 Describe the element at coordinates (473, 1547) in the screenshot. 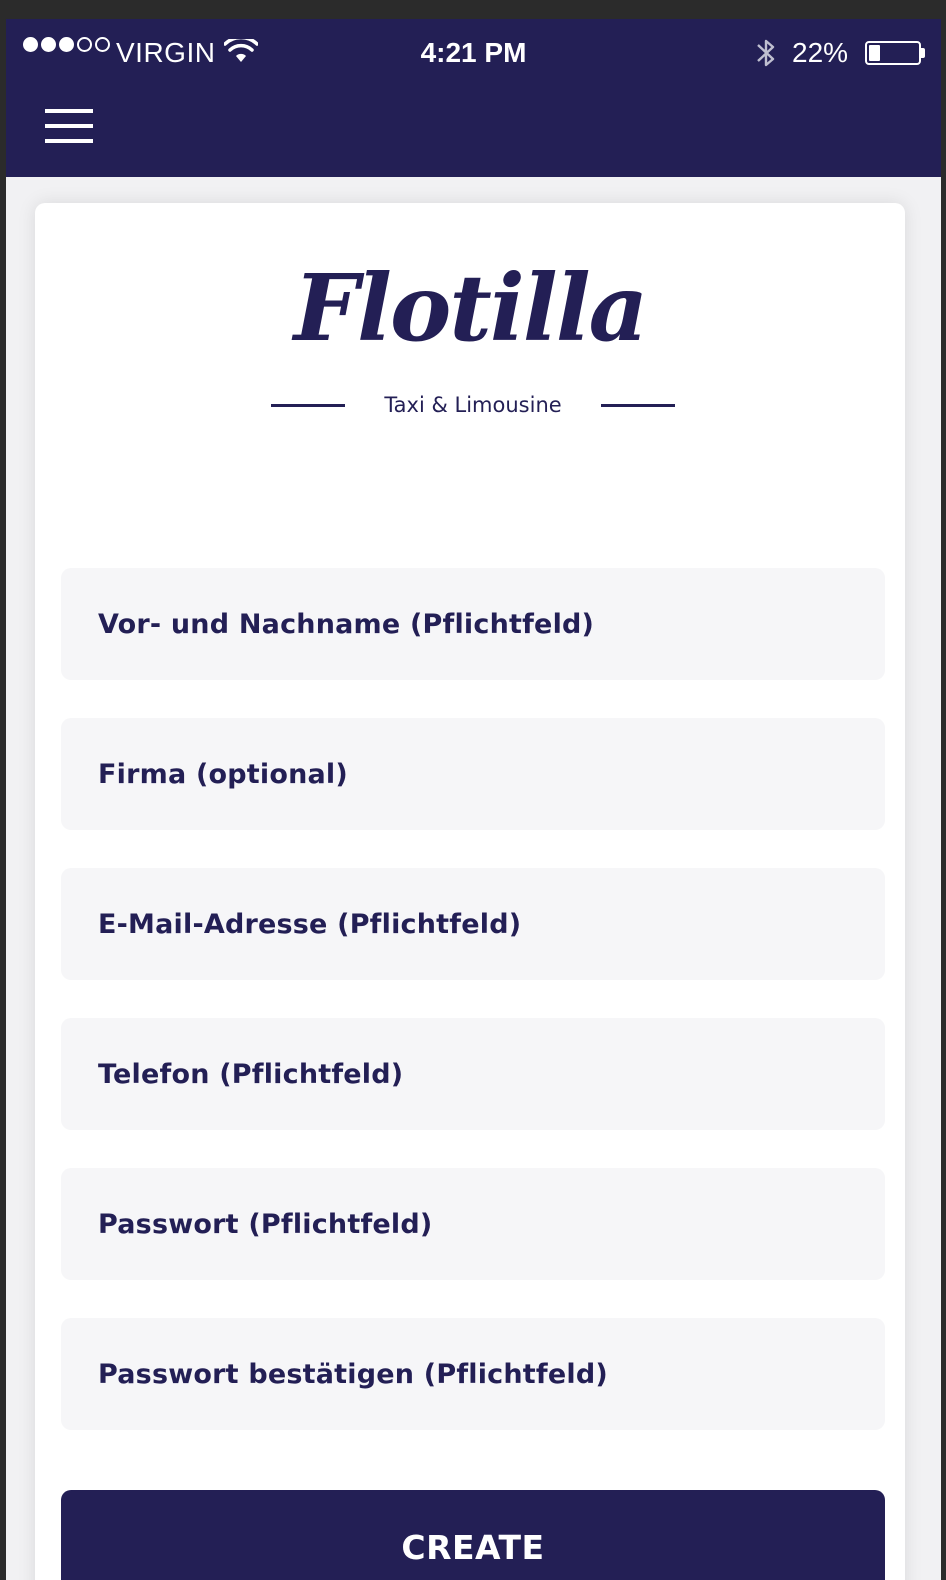

I see `create-button-label: CREATE` at that location.